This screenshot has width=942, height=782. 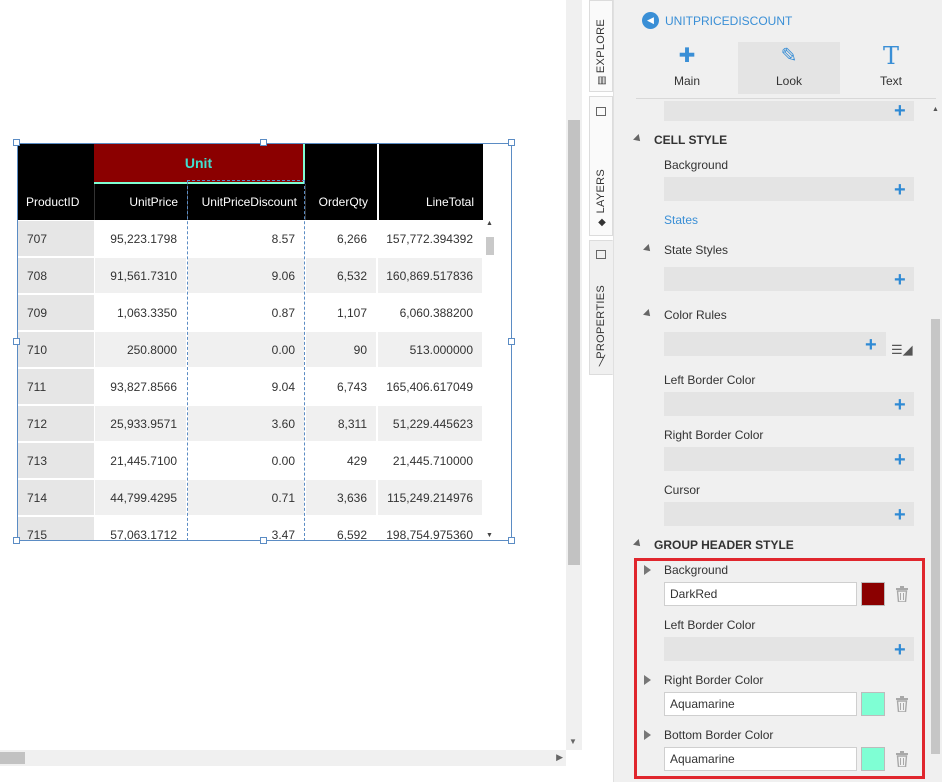 What do you see at coordinates (246, 528) in the screenshot?
I see `cell-unitpricediscount: 3.47` at bounding box center [246, 528].